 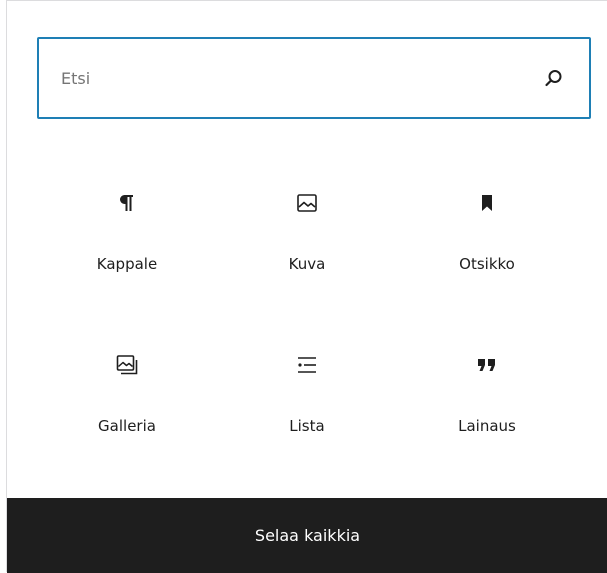 I want to click on list-icon, so click(x=307, y=365).